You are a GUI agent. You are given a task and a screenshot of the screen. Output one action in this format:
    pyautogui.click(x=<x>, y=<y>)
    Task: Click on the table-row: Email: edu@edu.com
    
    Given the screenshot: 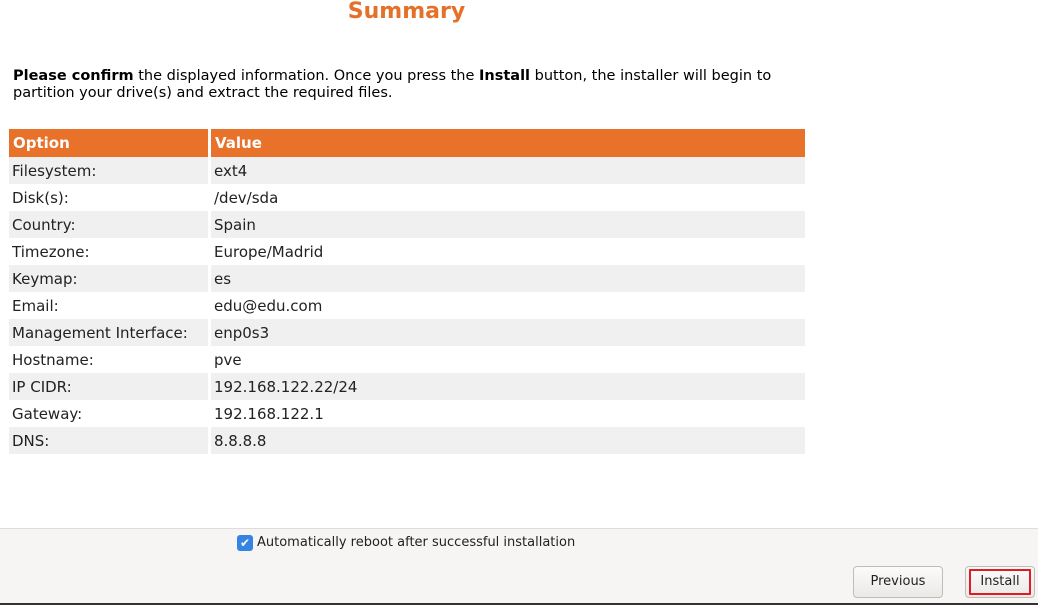 What is the action you would take?
    pyautogui.click(x=407, y=305)
    